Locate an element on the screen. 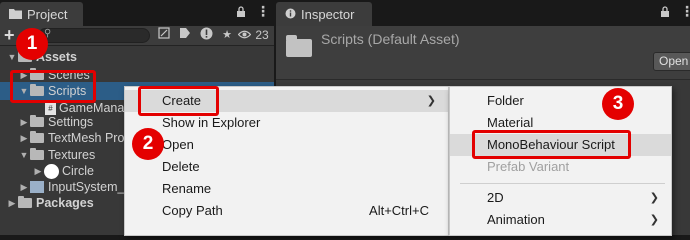 This screenshot has height=240, width=690. eye-icon is located at coordinates (245, 35).